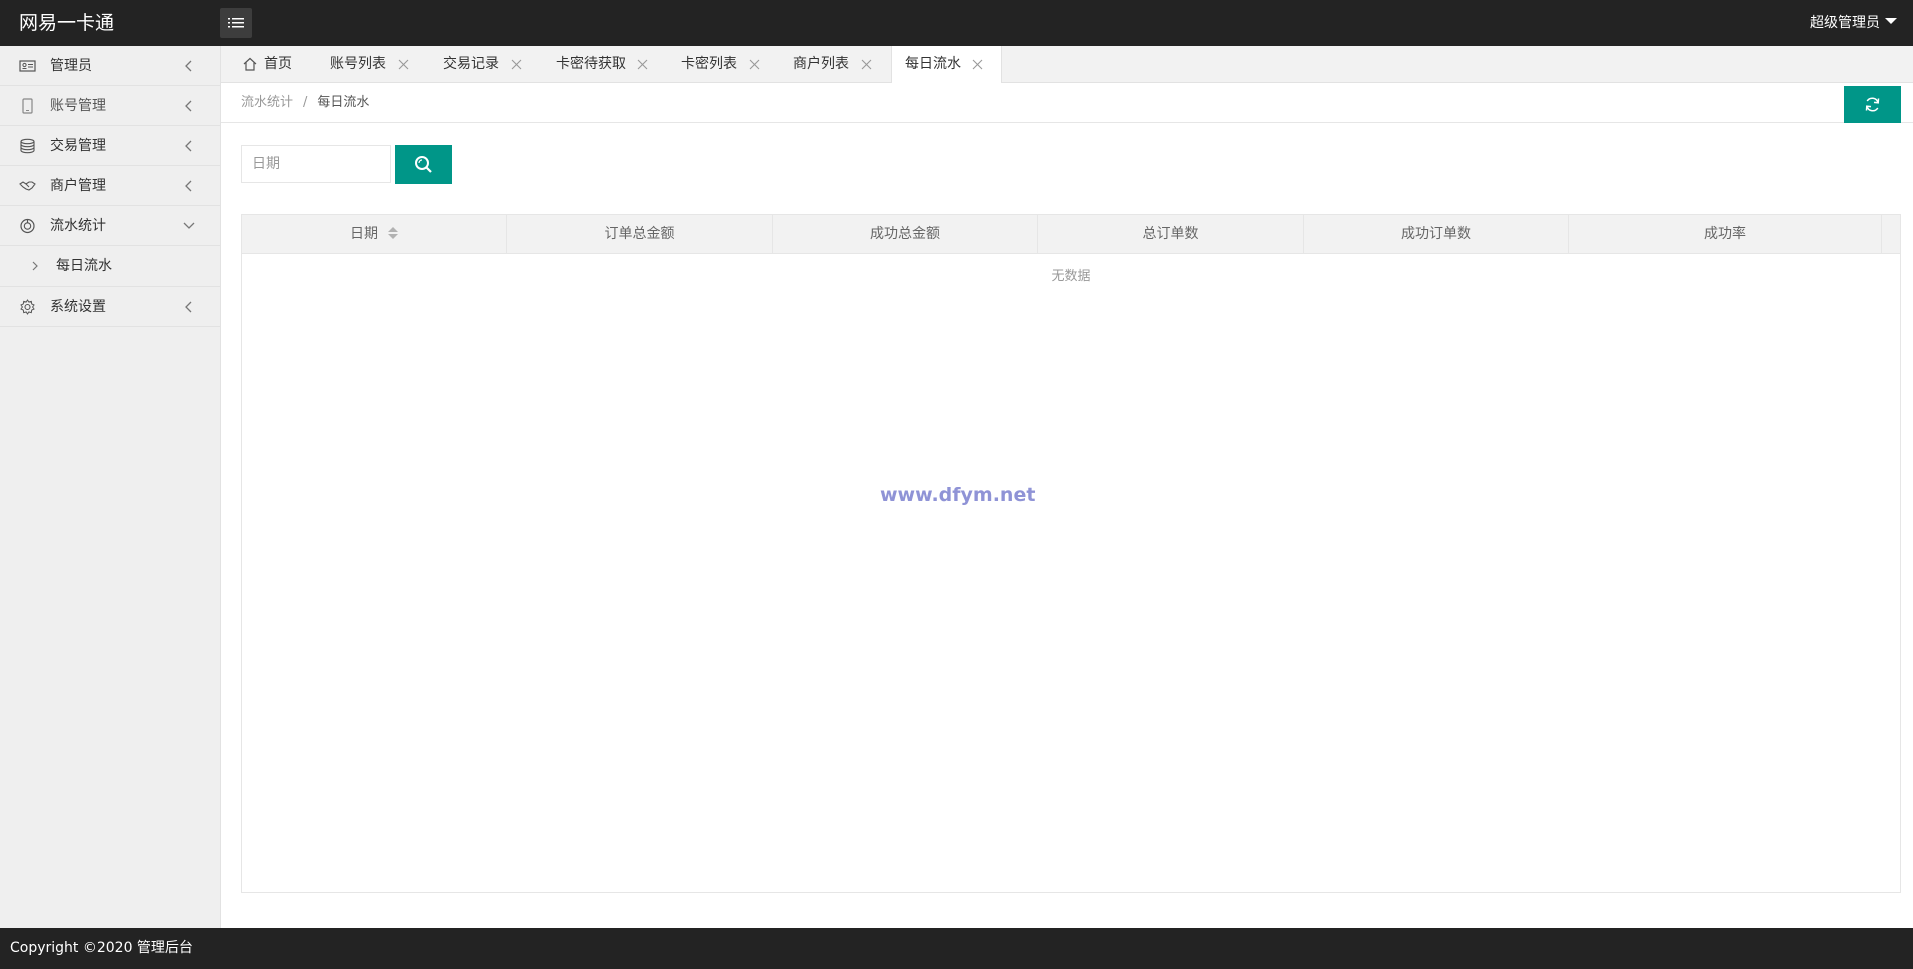  I want to click on sidebar: 管理员 账号管理 交易管理 商户管理 流水统计 每日流水 系统设置, so click(110, 487).